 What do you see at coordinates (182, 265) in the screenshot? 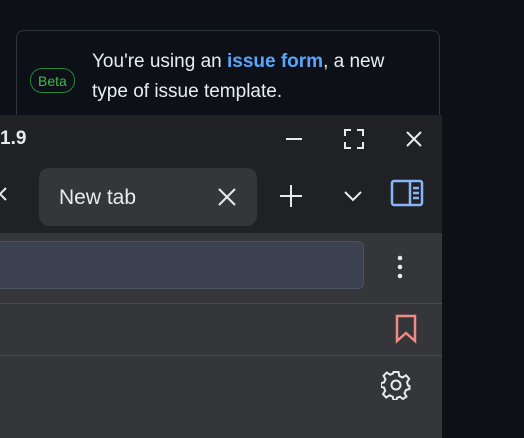
I see `address-bar` at bounding box center [182, 265].